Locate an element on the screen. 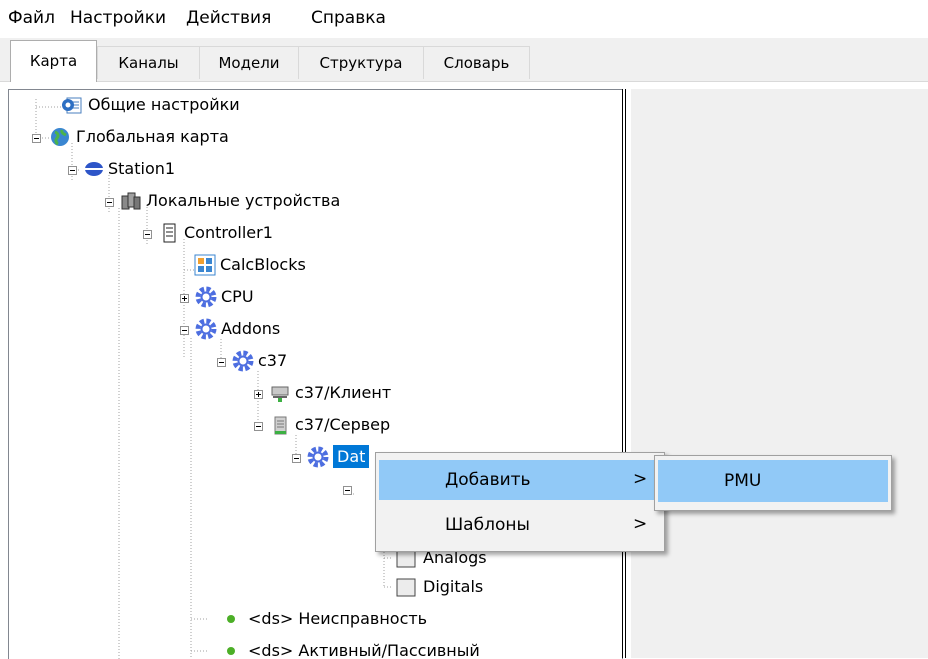 The height and width of the screenshot is (659, 928). context-submenu: PMU is located at coordinates (773, 483).